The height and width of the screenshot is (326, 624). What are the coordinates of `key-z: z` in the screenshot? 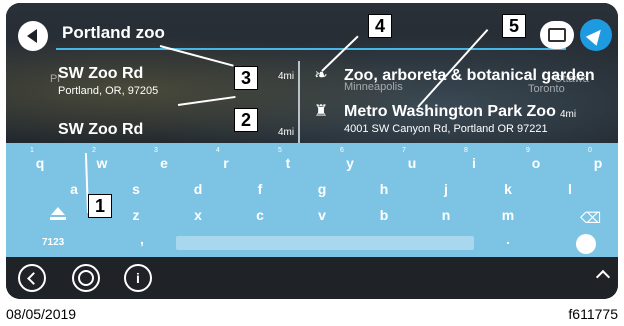 It's located at (136, 215).